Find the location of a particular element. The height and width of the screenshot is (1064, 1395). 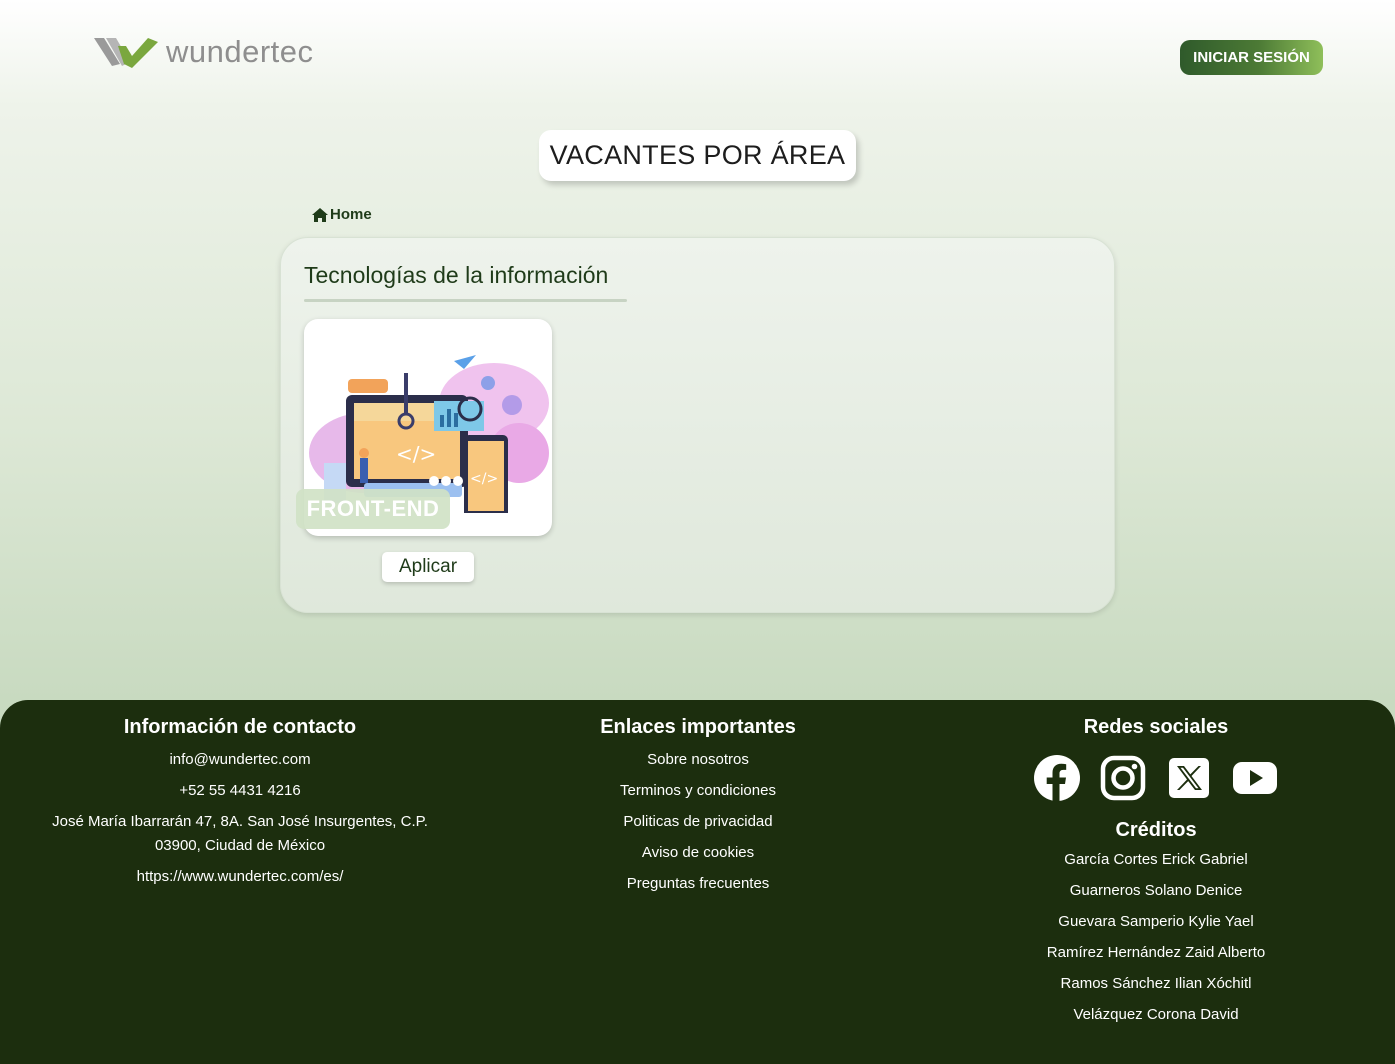

instagram-icon is located at coordinates (1123, 778).